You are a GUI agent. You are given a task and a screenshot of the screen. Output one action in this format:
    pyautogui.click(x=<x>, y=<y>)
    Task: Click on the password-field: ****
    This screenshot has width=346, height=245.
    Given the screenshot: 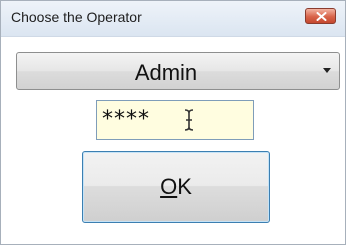 What is the action you would take?
    pyautogui.click(x=175, y=120)
    